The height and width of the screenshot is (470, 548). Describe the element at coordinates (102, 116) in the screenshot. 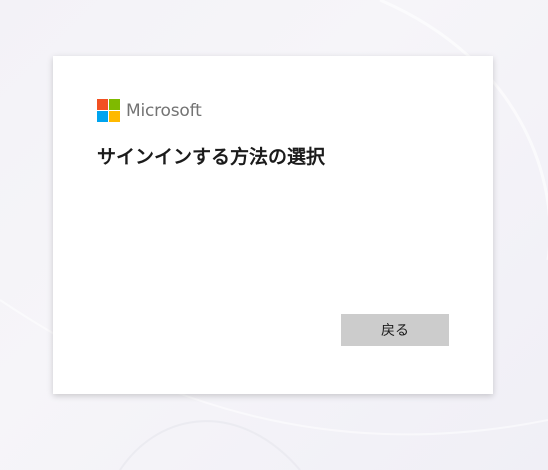

I see `logo-square-blue` at that location.